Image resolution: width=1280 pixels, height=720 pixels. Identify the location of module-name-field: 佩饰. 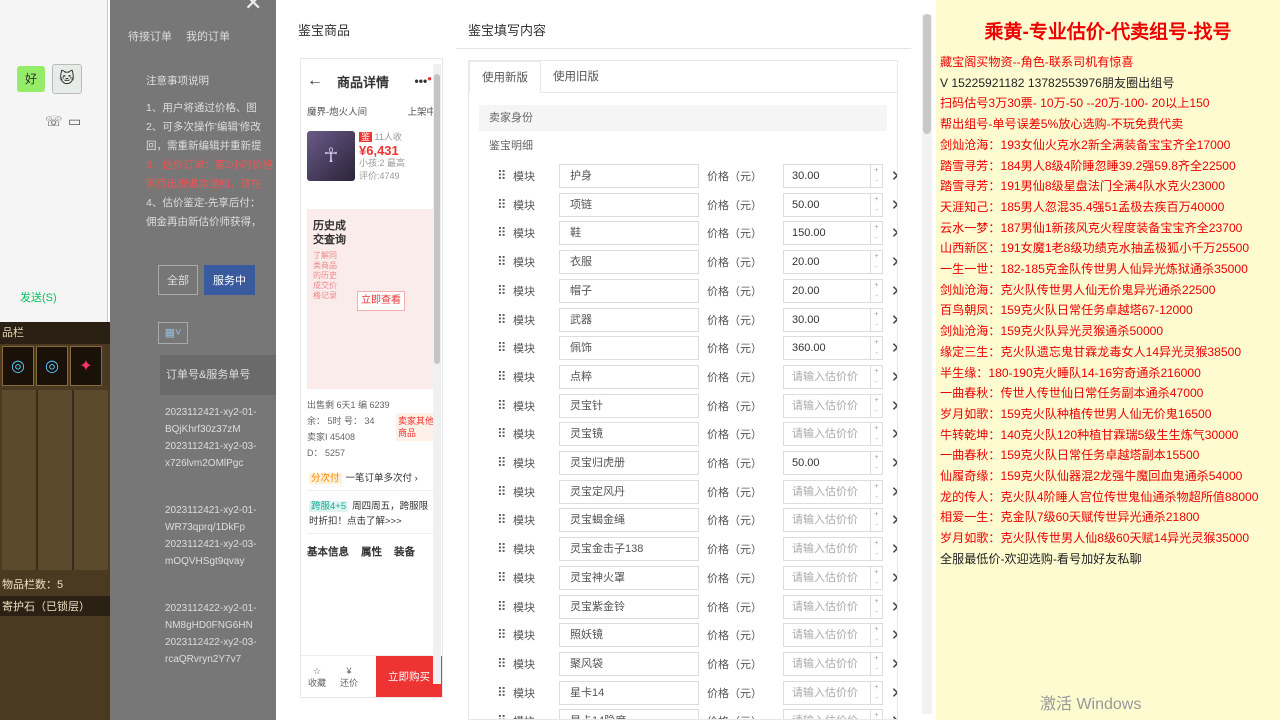
(629, 348).